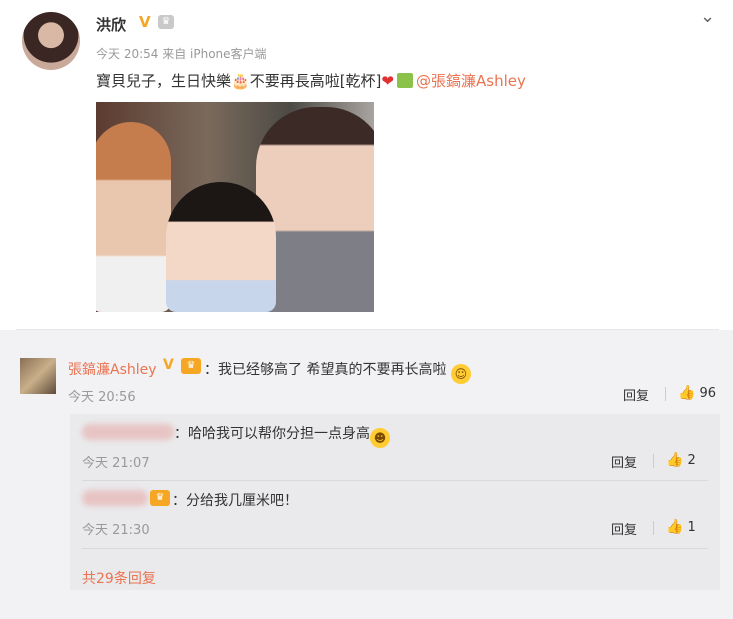  Describe the element at coordinates (405, 80) in the screenshot. I see `gift-icon` at that location.